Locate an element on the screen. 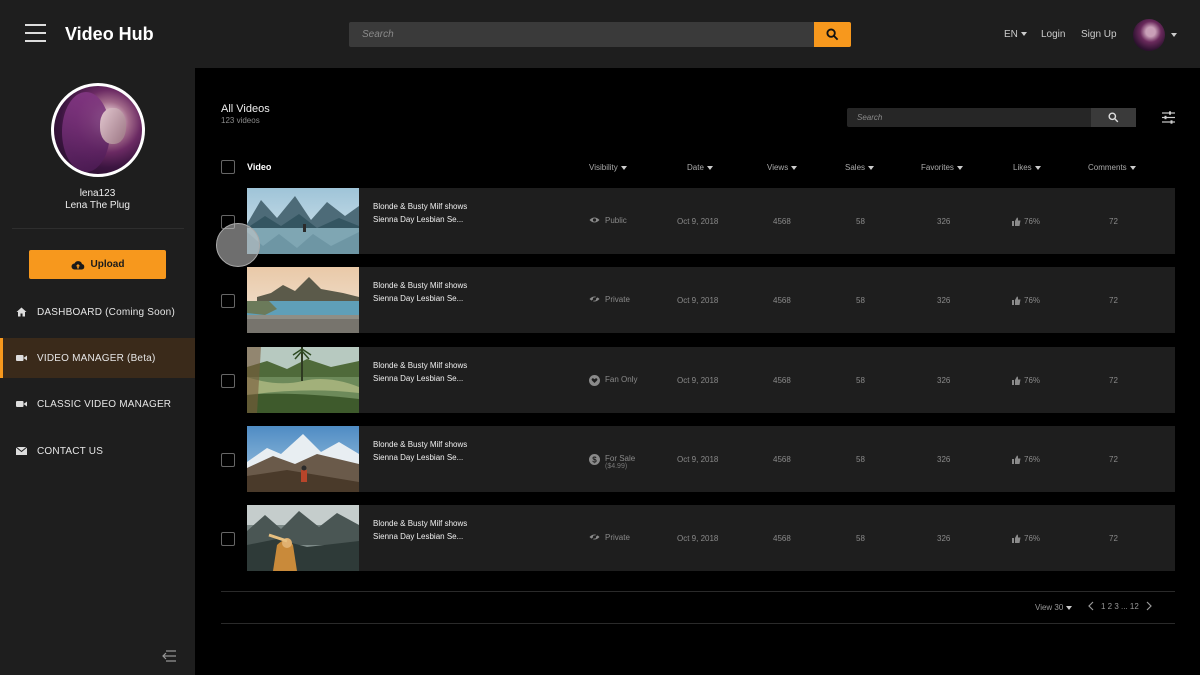 Image resolution: width=1200 pixels, height=675 pixels. touch-indicator is located at coordinates (238, 245).